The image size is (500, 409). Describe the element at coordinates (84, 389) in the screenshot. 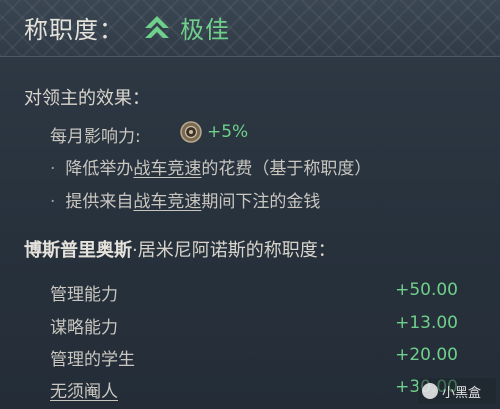

I see `breakdown-row-label-link: 无须阉人` at that location.